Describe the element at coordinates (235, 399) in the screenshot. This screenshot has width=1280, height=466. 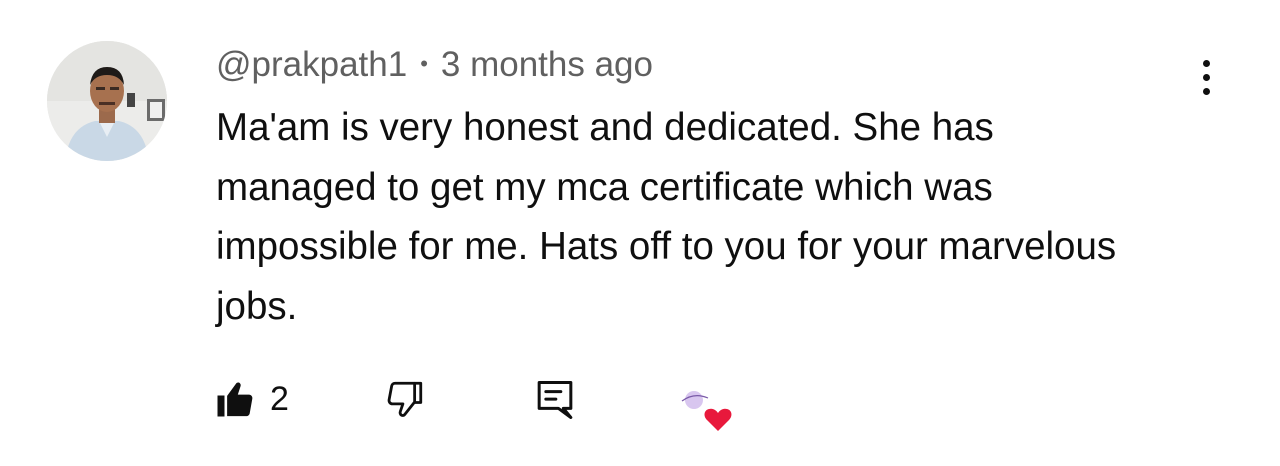
I see `thumbs-up-filled-icon` at that location.